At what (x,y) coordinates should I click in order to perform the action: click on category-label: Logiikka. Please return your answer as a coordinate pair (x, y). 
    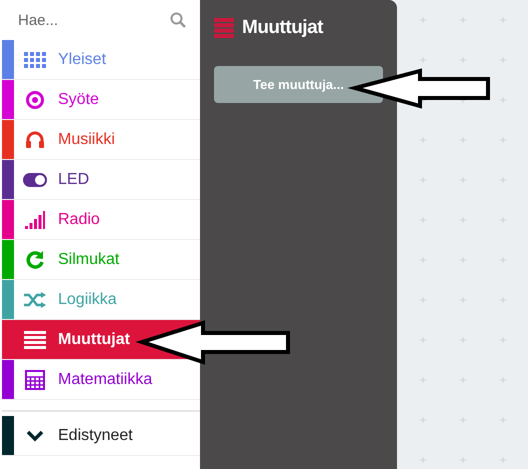
    Looking at the image, I should click on (87, 299).